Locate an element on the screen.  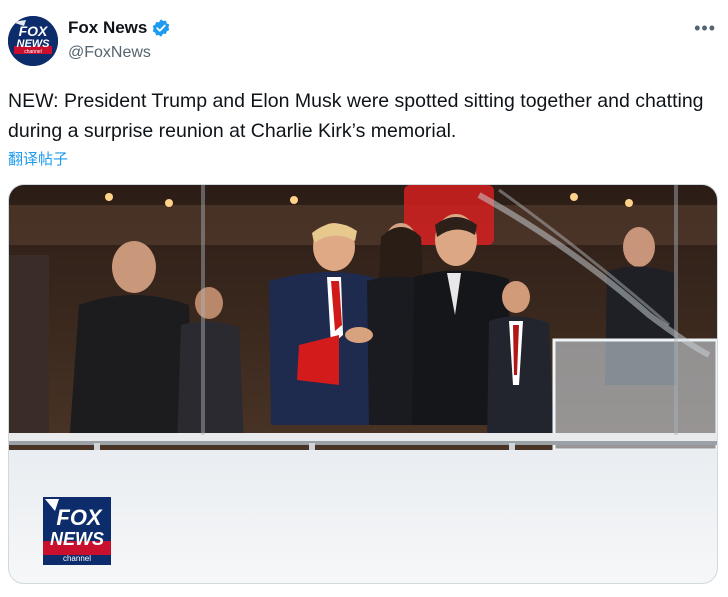
author-handle: @FoxNews is located at coordinates (109, 53).